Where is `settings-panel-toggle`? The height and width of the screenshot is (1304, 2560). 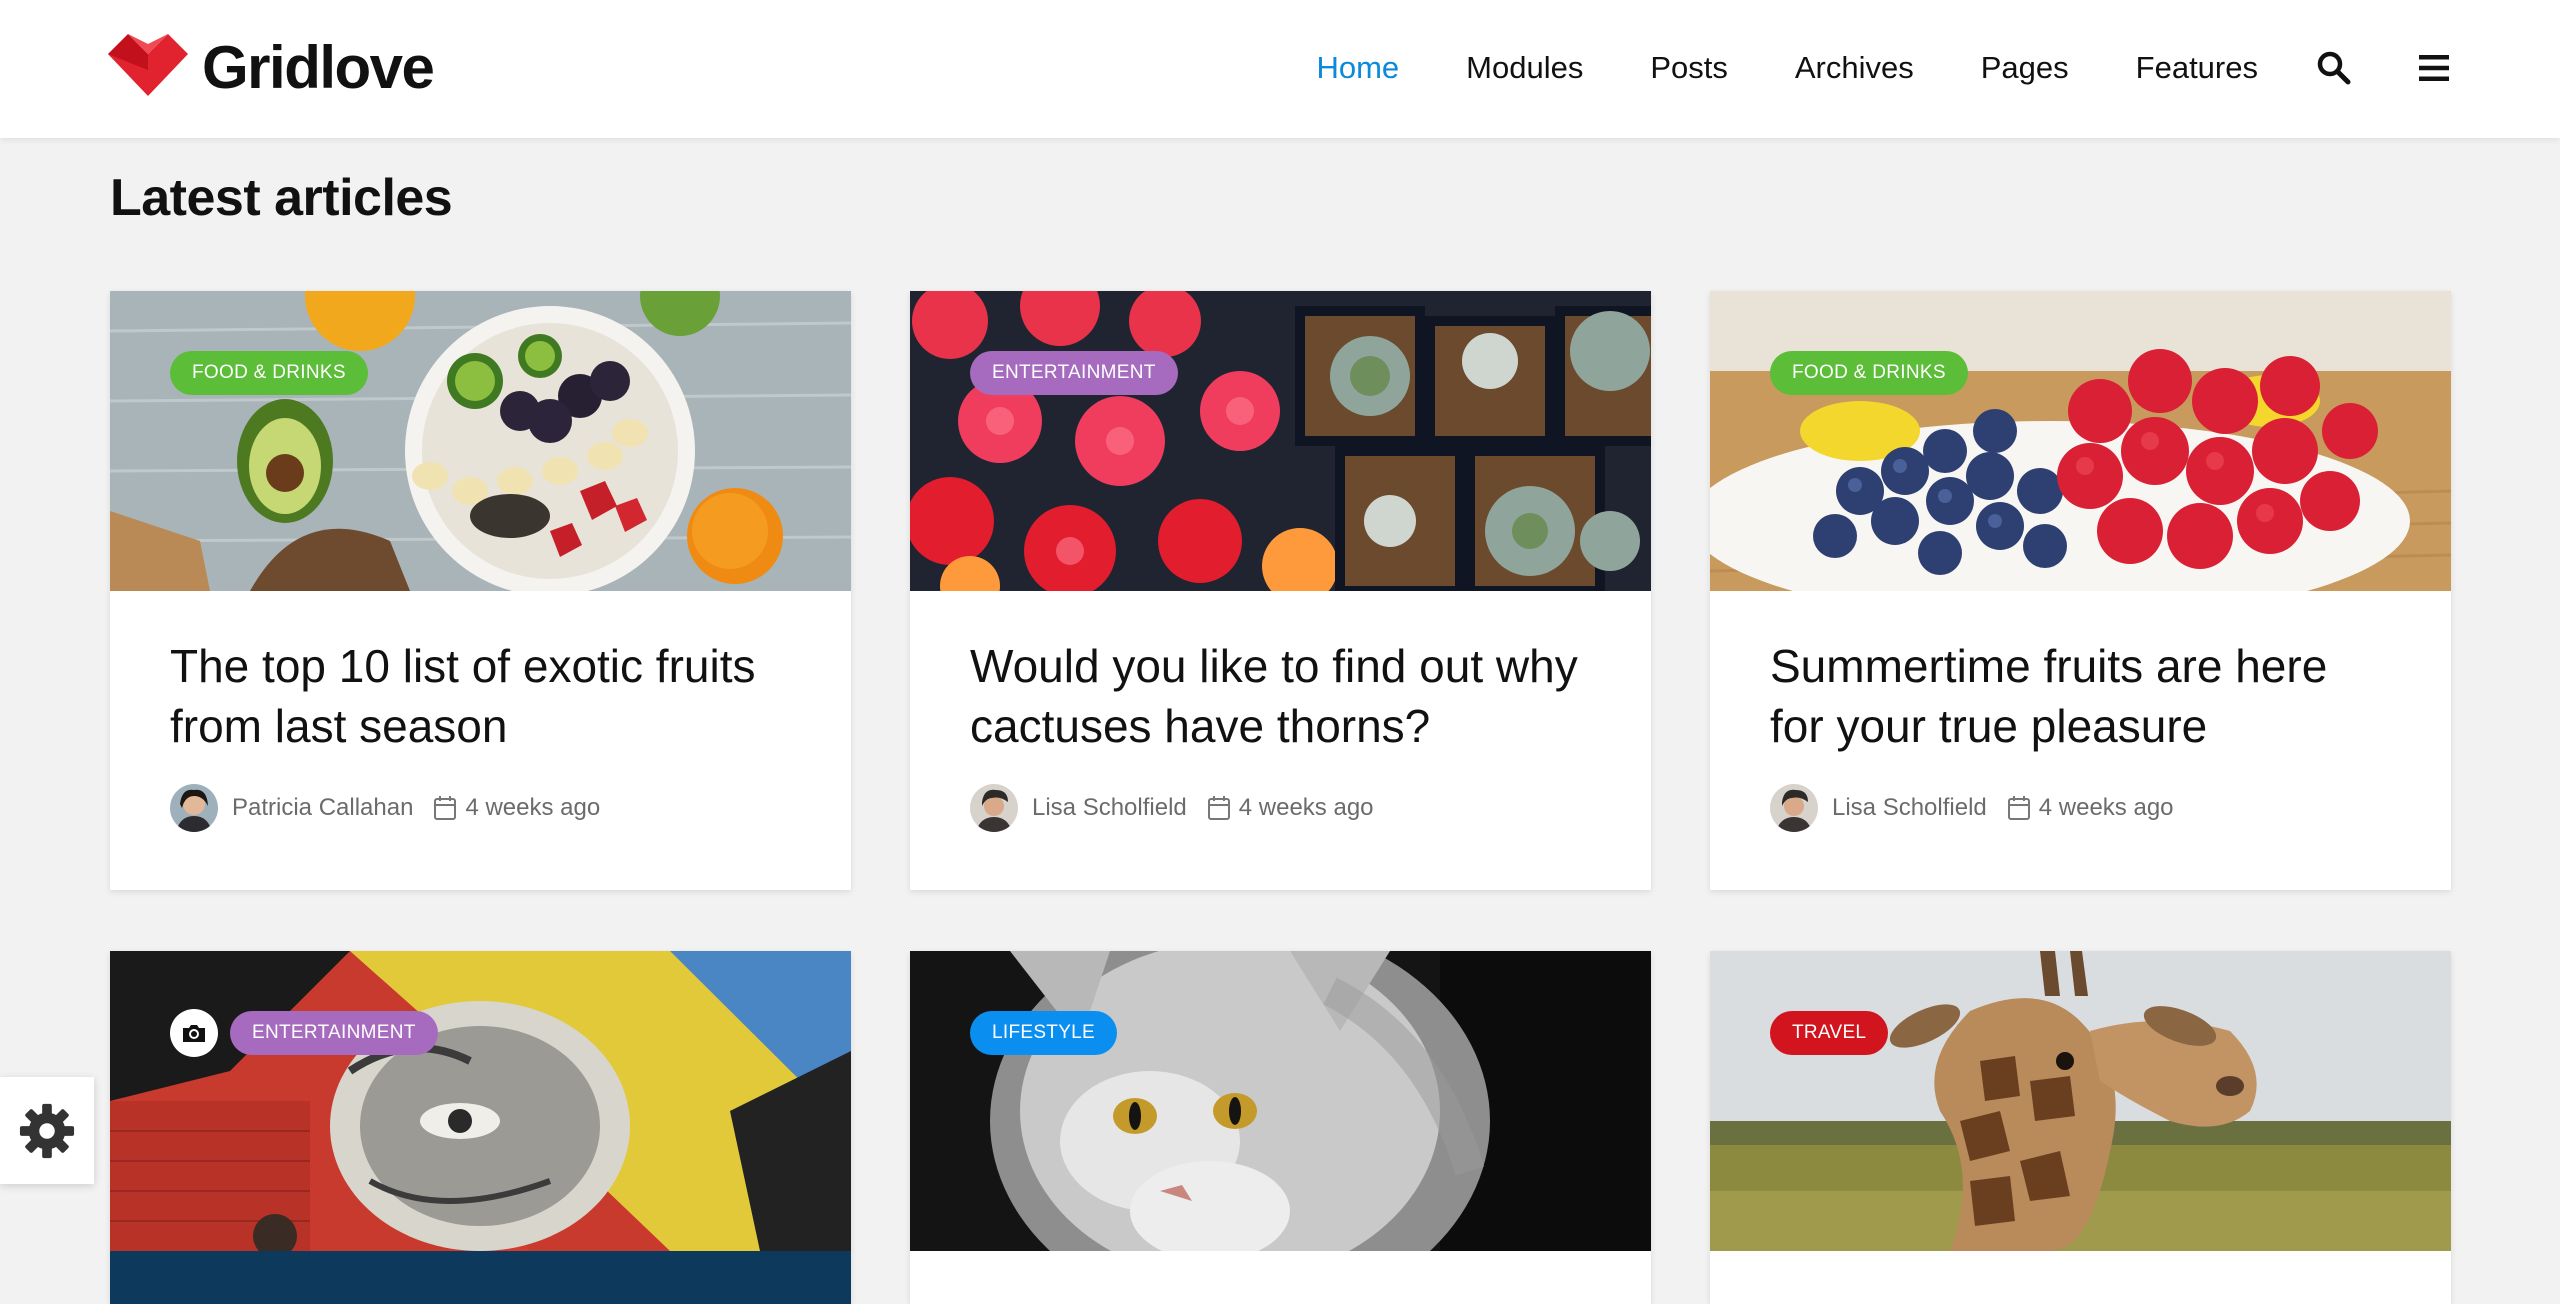 settings-panel-toggle is located at coordinates (47, 1130).